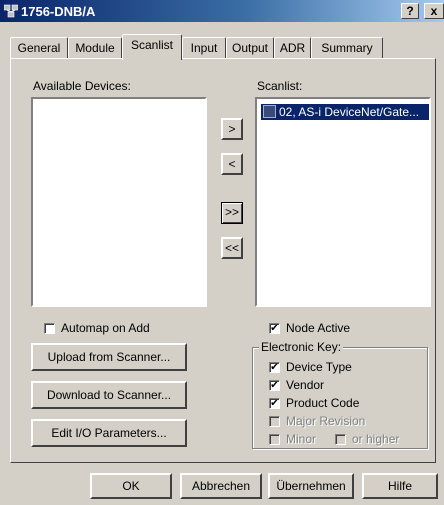 The width and height of the screenshot is (444, 505). I want to click on help-button: Hilfe, so click(400, 486).